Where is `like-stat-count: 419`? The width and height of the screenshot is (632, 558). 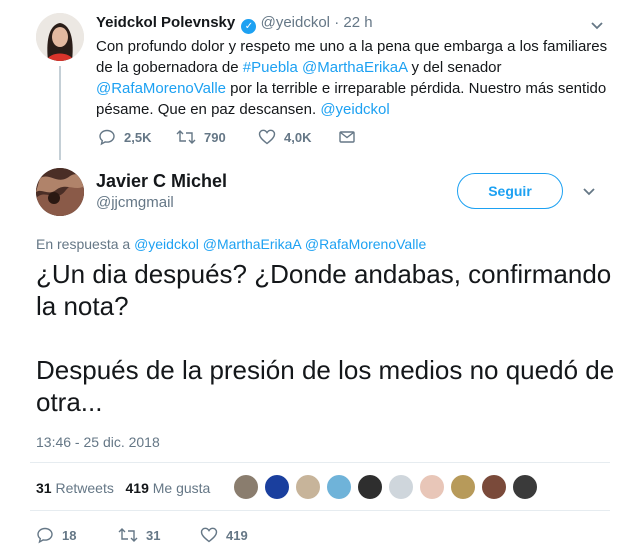
like-stat-count: 419 is located at coordinates (137, 488).